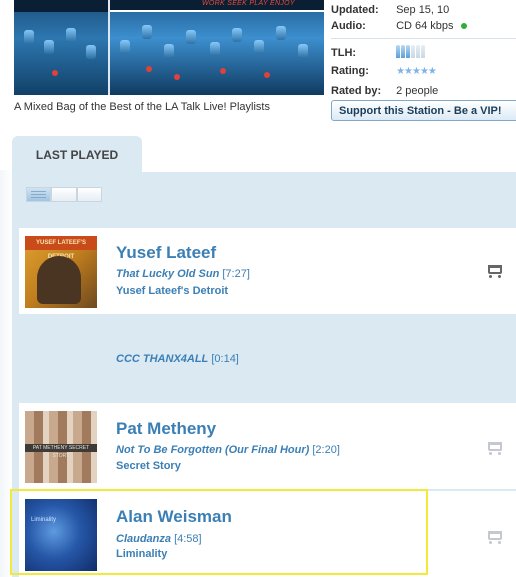  What do you see at coordinates (61, 248) in the screenshot?
I see `album-cover-text: YUSEF LATEEF'S DETROIT` at bounding box center [61, 248].